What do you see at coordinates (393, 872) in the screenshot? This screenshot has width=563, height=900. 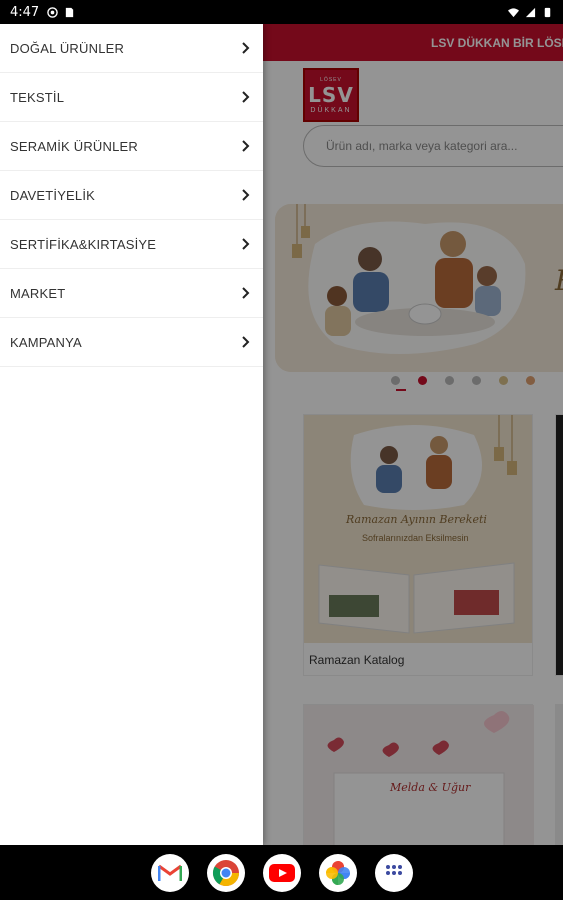 I see `app-drawer-icon` at bounding box center [393, 872].